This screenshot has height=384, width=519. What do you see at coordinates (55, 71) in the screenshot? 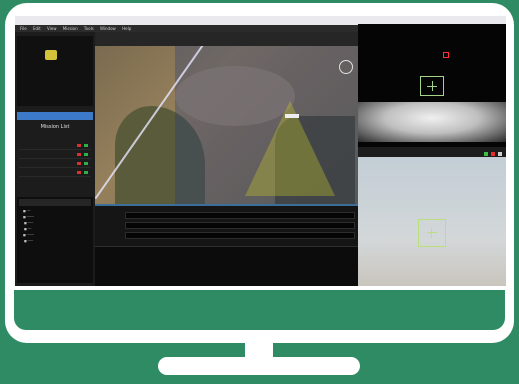
I see `logo-panel` at bounding box center [55, 71].